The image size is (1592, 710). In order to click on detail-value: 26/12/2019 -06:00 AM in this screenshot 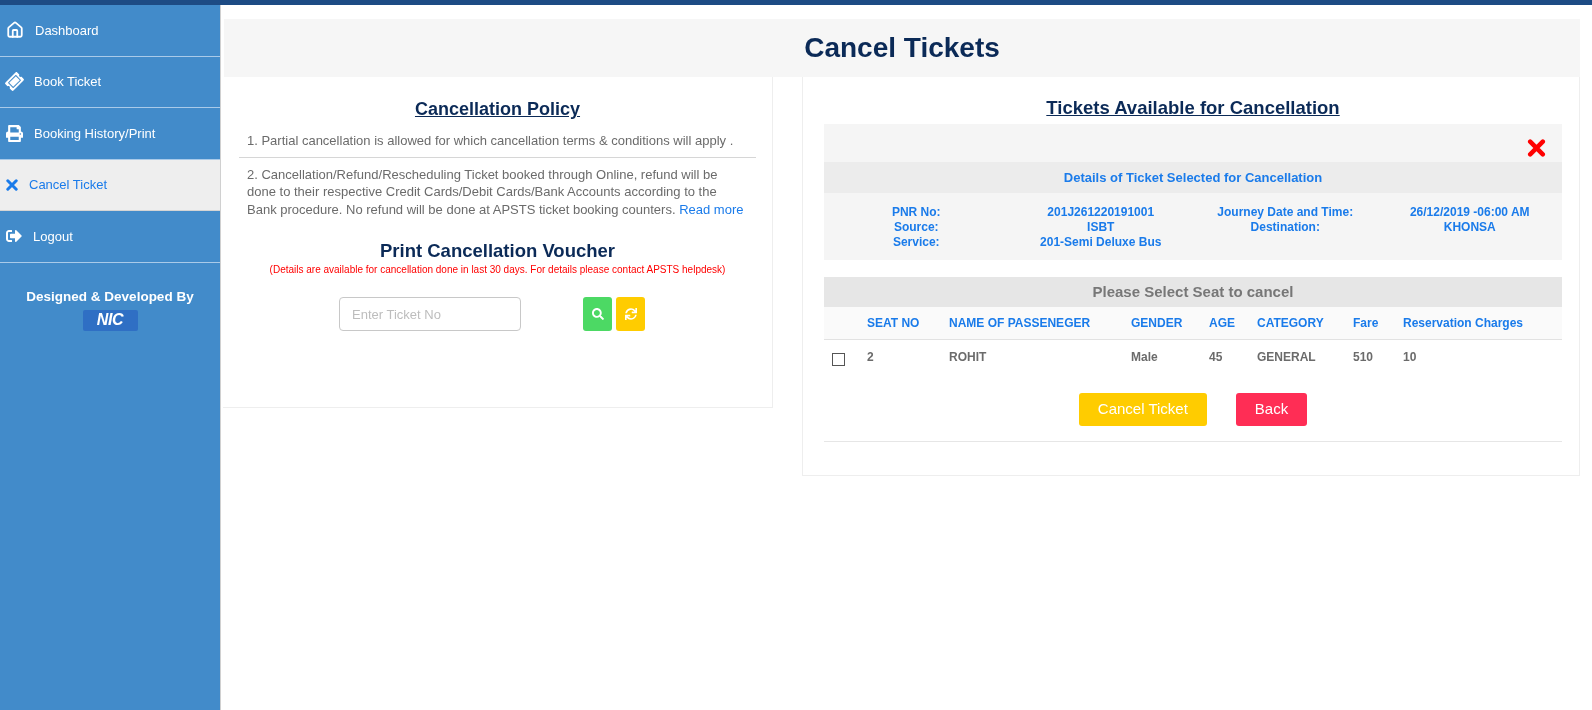, I will do `click(1469, 212)`.